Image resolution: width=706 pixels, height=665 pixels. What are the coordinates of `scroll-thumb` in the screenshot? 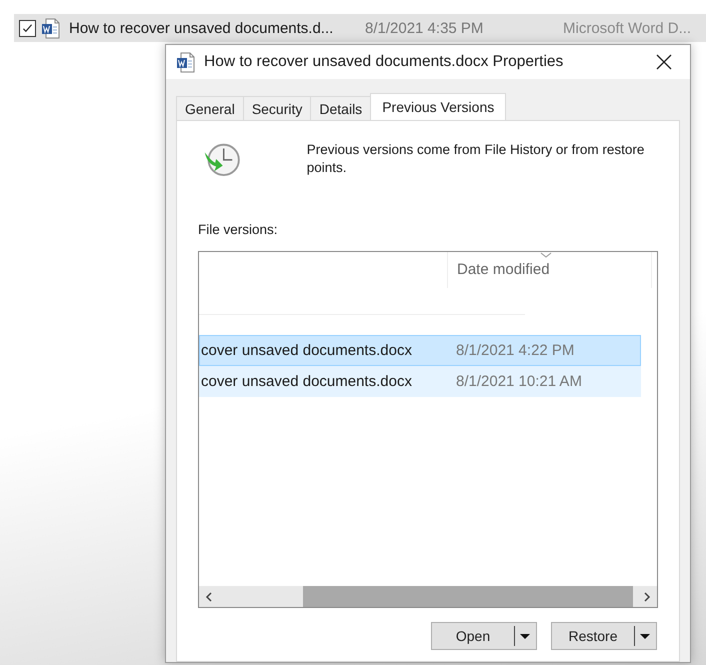 It's located at (468, 596).